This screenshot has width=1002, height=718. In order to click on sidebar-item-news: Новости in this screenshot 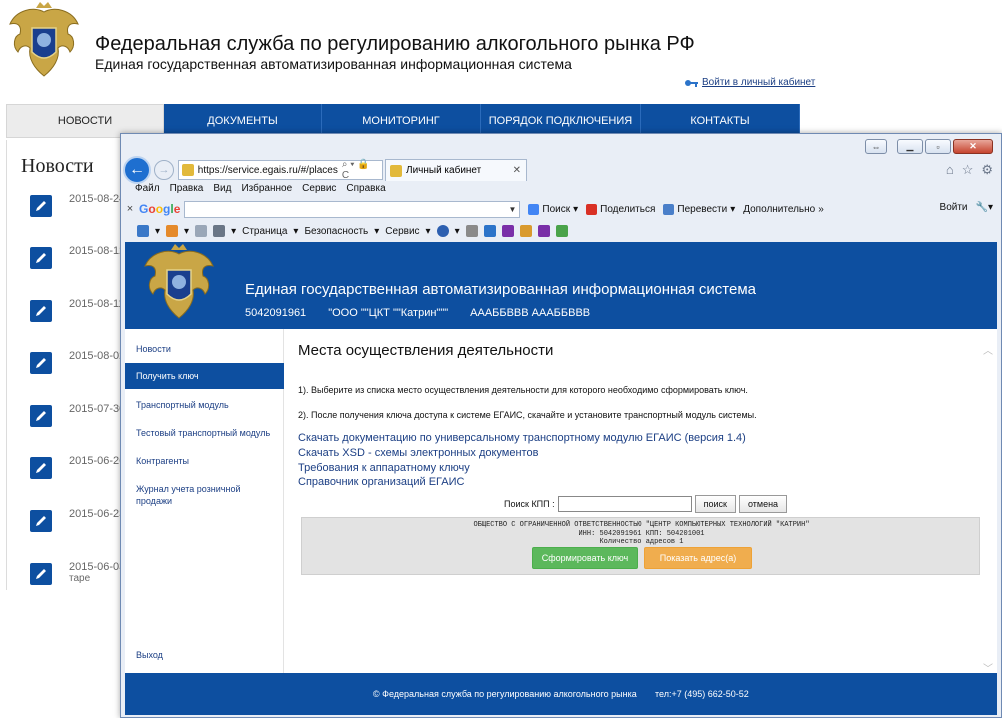, I will do `click(204, 349)`.